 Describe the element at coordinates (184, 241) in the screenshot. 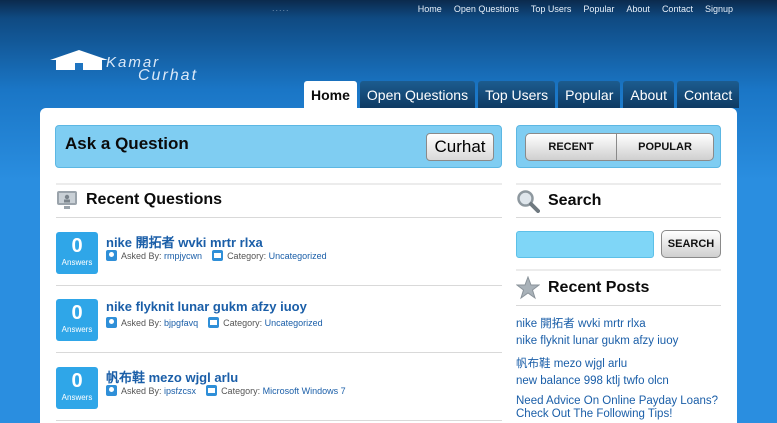

I see `question-title-link: nike 開拓者 wvki mrtr rlxa` at that location.